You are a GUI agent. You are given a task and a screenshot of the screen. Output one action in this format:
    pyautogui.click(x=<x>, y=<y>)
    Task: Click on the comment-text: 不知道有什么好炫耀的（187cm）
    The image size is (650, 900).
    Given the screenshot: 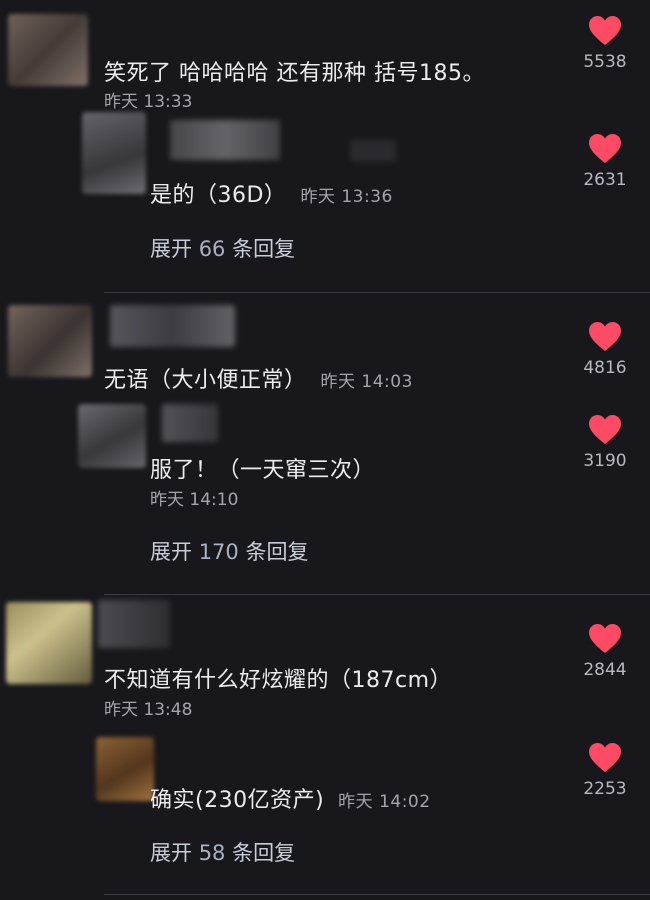 What is the action you would take?
    pyautogui.click(x=278, y=680)
    